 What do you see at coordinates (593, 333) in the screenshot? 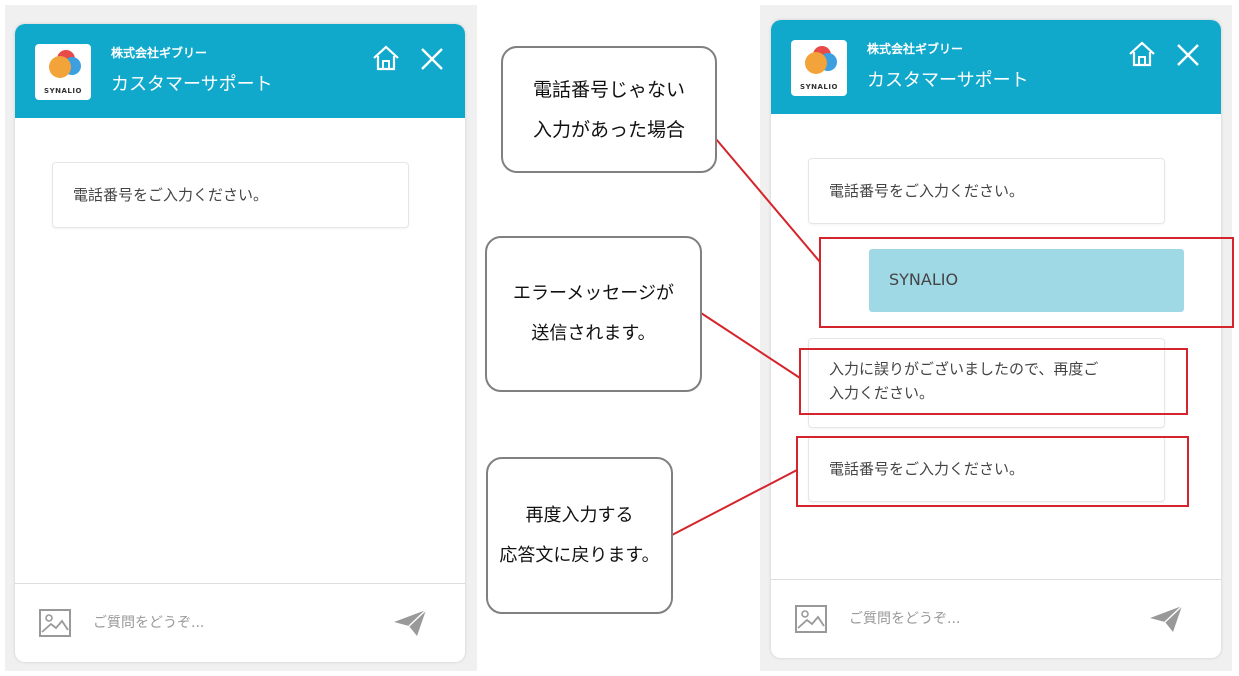
I see `callout-line: 送信されます。` at bounding box center [593, 333].